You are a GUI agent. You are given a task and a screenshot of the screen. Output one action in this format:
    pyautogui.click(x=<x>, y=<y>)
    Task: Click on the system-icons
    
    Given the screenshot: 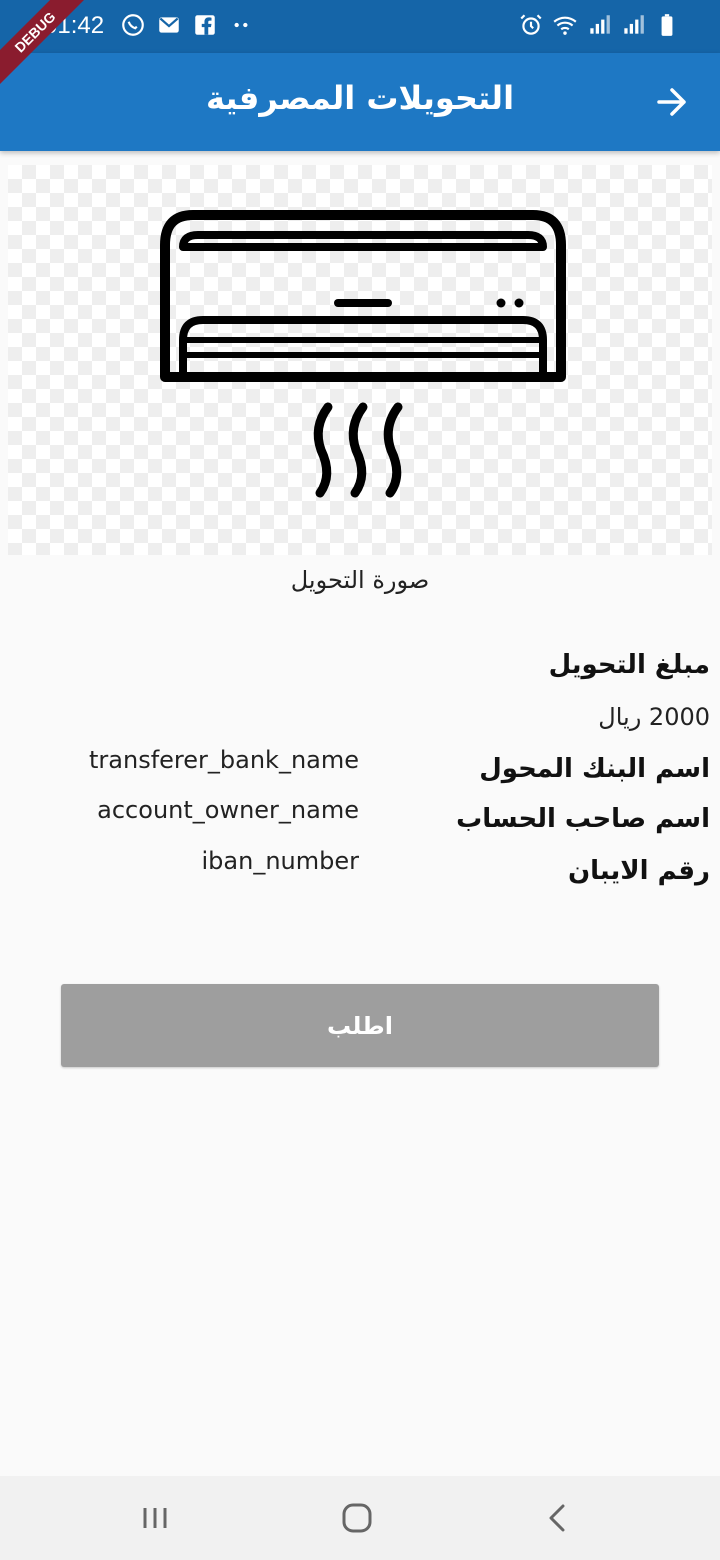 What is the action you would take?
    pyautogui.click(x=599, y=25)
    